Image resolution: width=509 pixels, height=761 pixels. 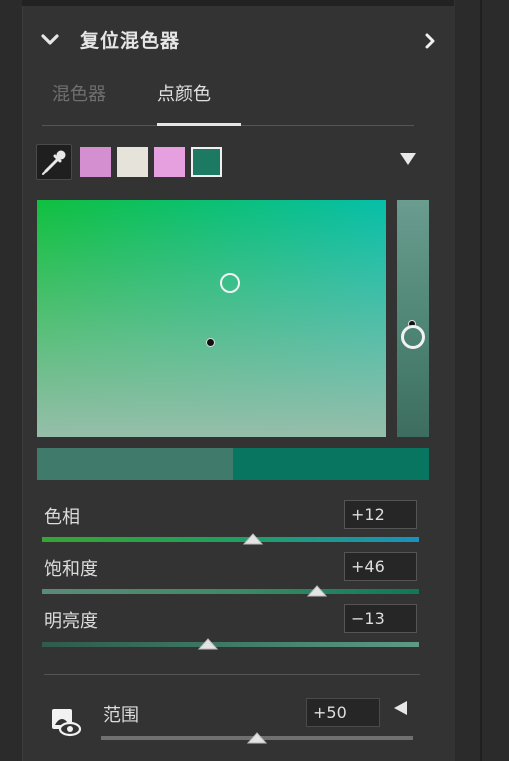 I want to click on active-tab-indicator, so click(x=199, y=124).